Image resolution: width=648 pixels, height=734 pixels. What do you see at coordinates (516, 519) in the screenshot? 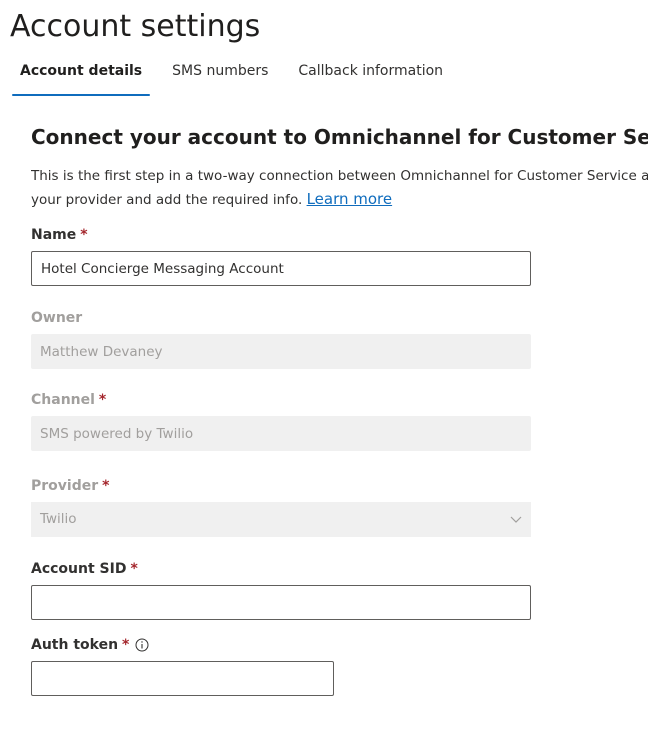
I see `chevron-down-icon` at bounding box center [516, 519].